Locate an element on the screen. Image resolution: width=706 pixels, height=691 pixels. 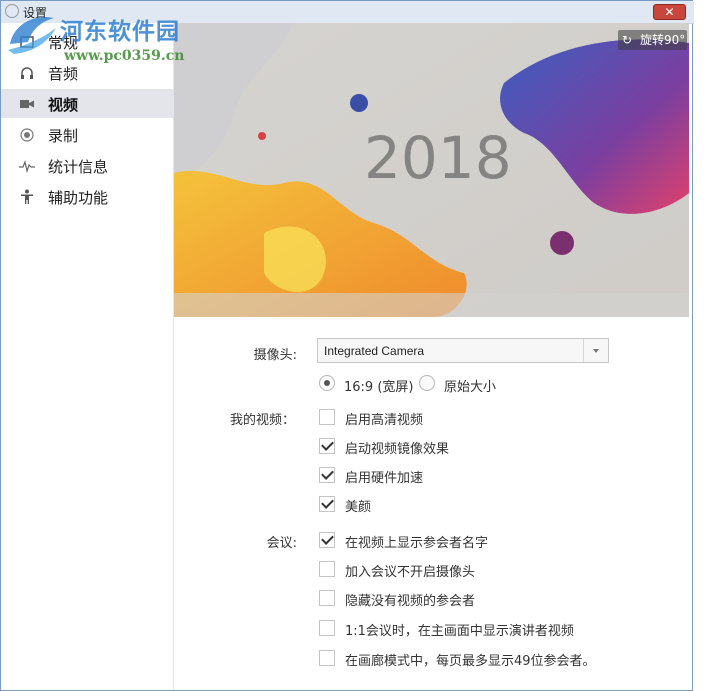
chevron-down-icon is located at coordinates (595, 350).